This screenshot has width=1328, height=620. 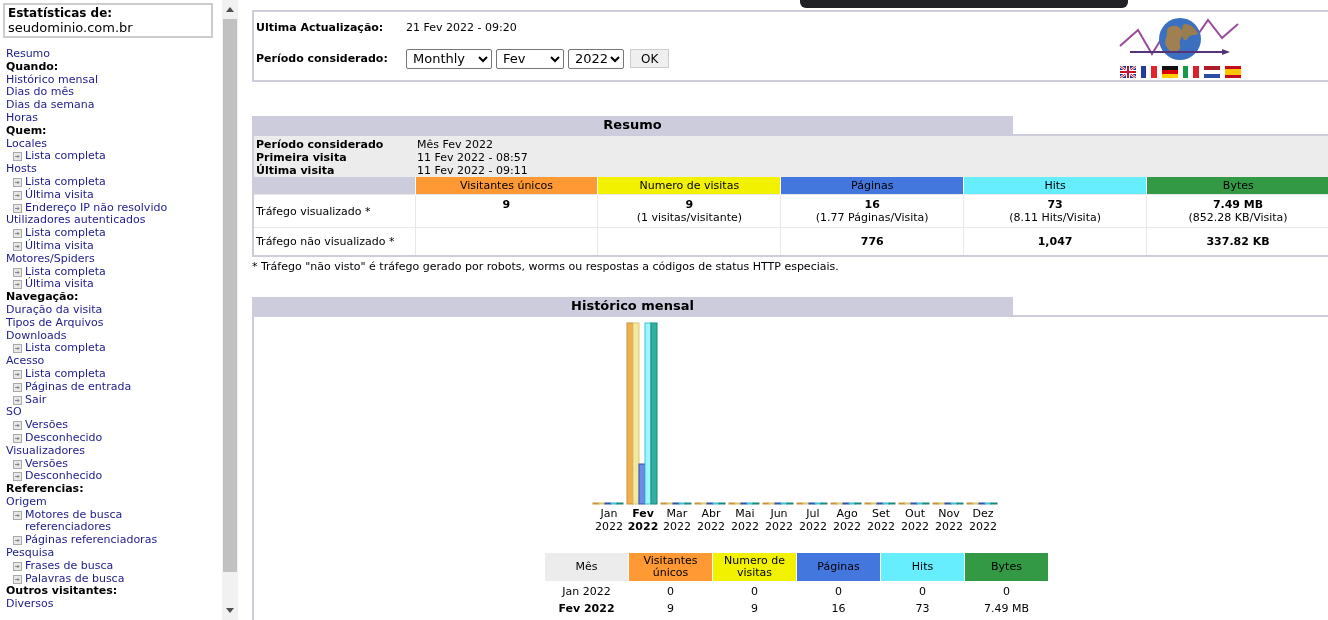 What do you see at coordinates (61, 13) in the screenshot?
I see `stats-title: Estatísticas de:` at bounding box center [61, 13].